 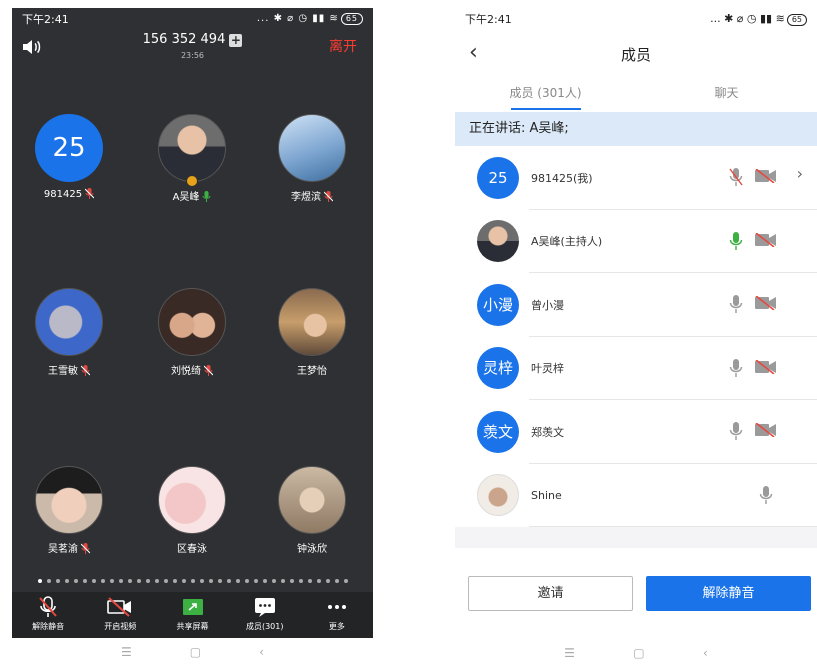 What do you see at coordinates (567, 242) in the screenshot?
I see `member-name: A吴峰(主持人)` at bounding box center [567, 242].